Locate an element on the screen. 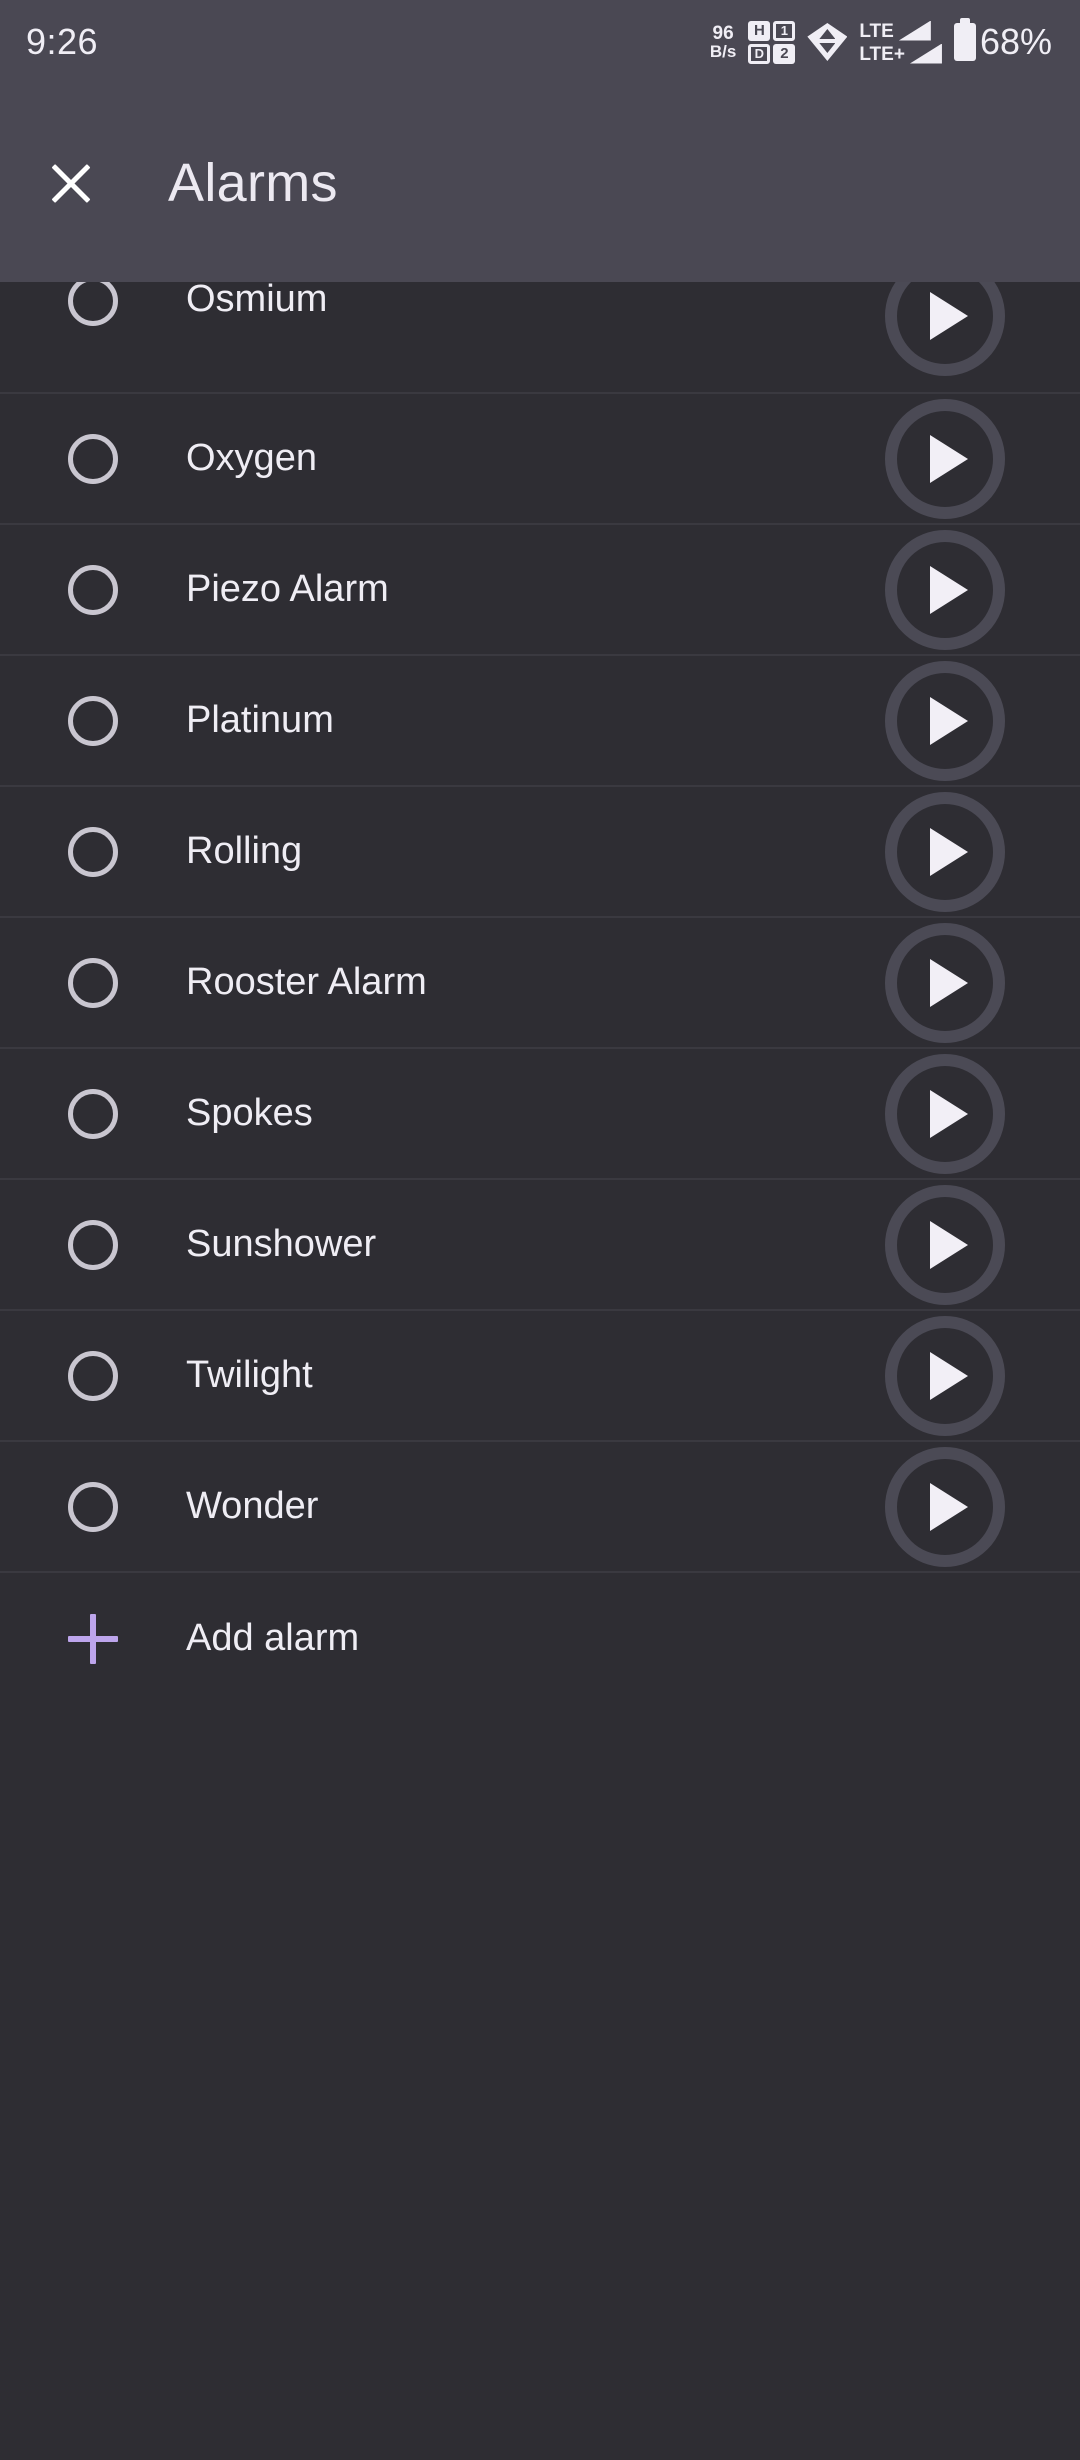 This screenshot has height=2460, width=1080. status-bar: 9:26 96 B/s H 1 D 2 LTE LTE+ 68% is located at coordinates (540, 42).